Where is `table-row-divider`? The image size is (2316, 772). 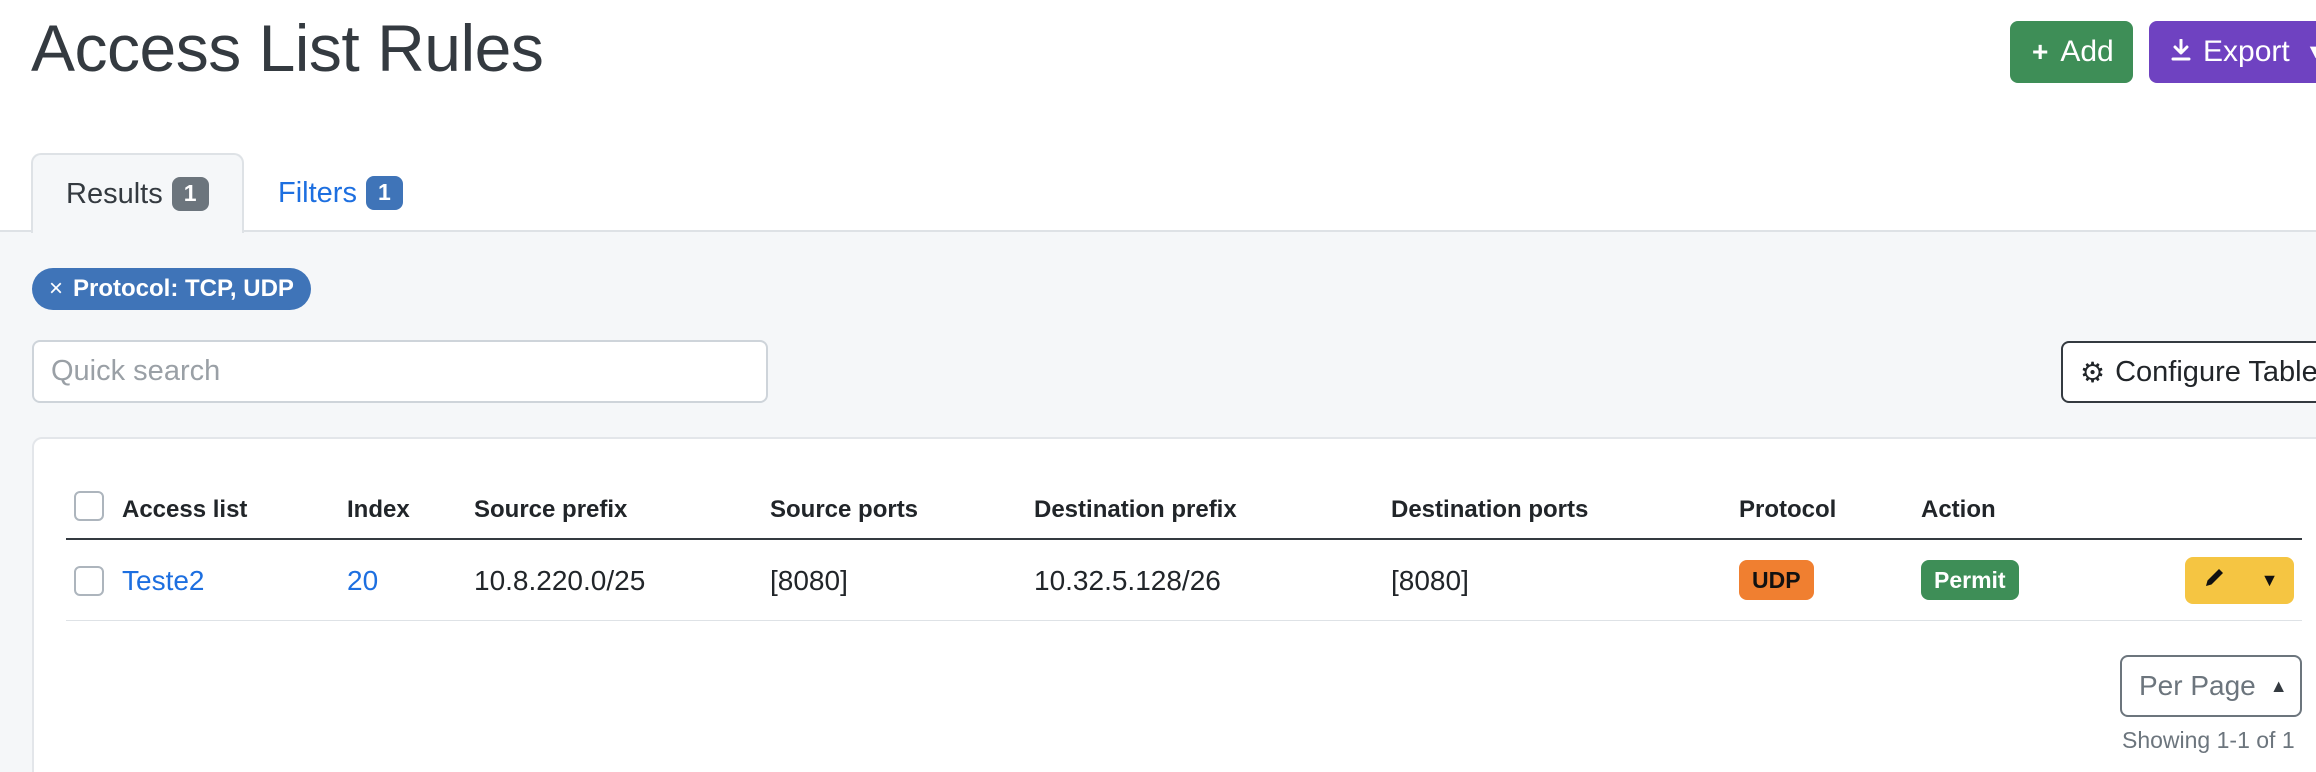
table-row-divider is located at coordinates (1184, 620).